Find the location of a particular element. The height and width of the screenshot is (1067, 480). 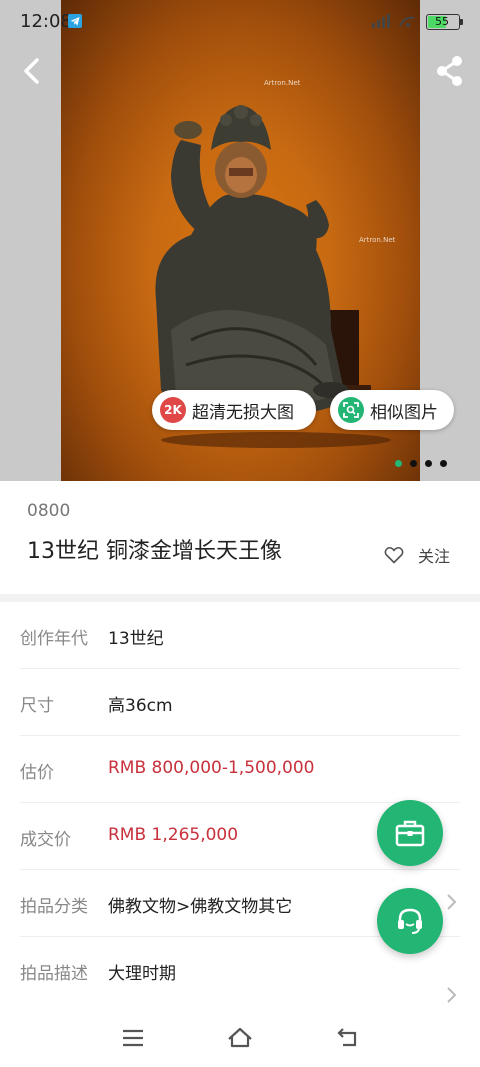

menu-icon is located at coordinates (133, 1038).